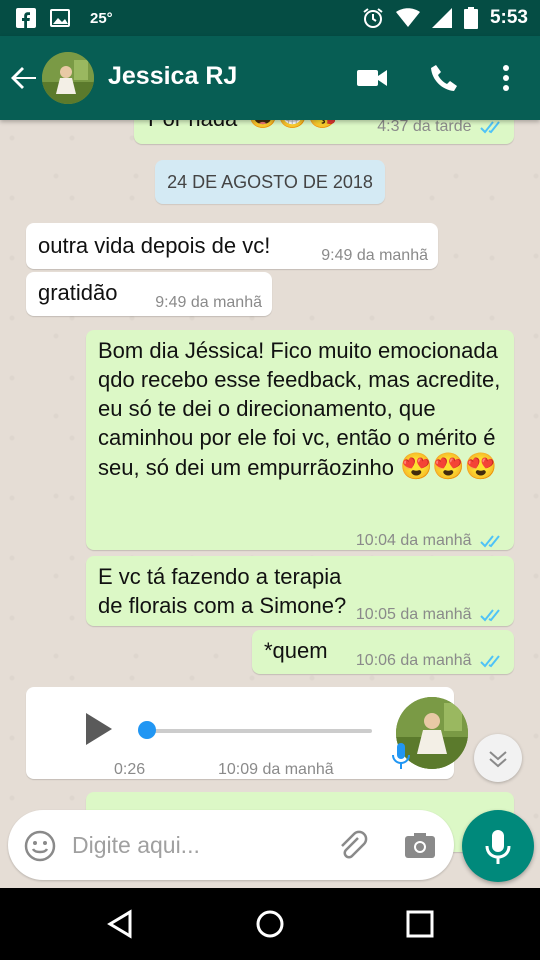 This screenshot has height=960, width=540. I want to click on avatar-photo, so click(68, 78).